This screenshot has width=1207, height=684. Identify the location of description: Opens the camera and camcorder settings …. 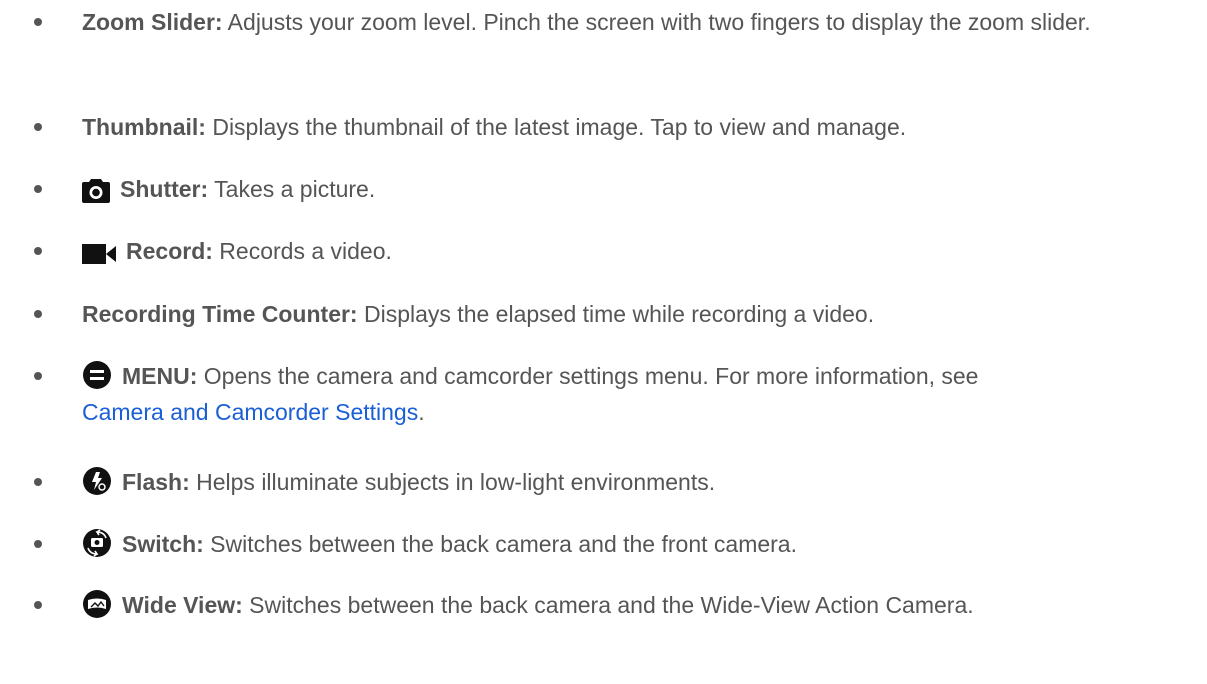
(588, 376).